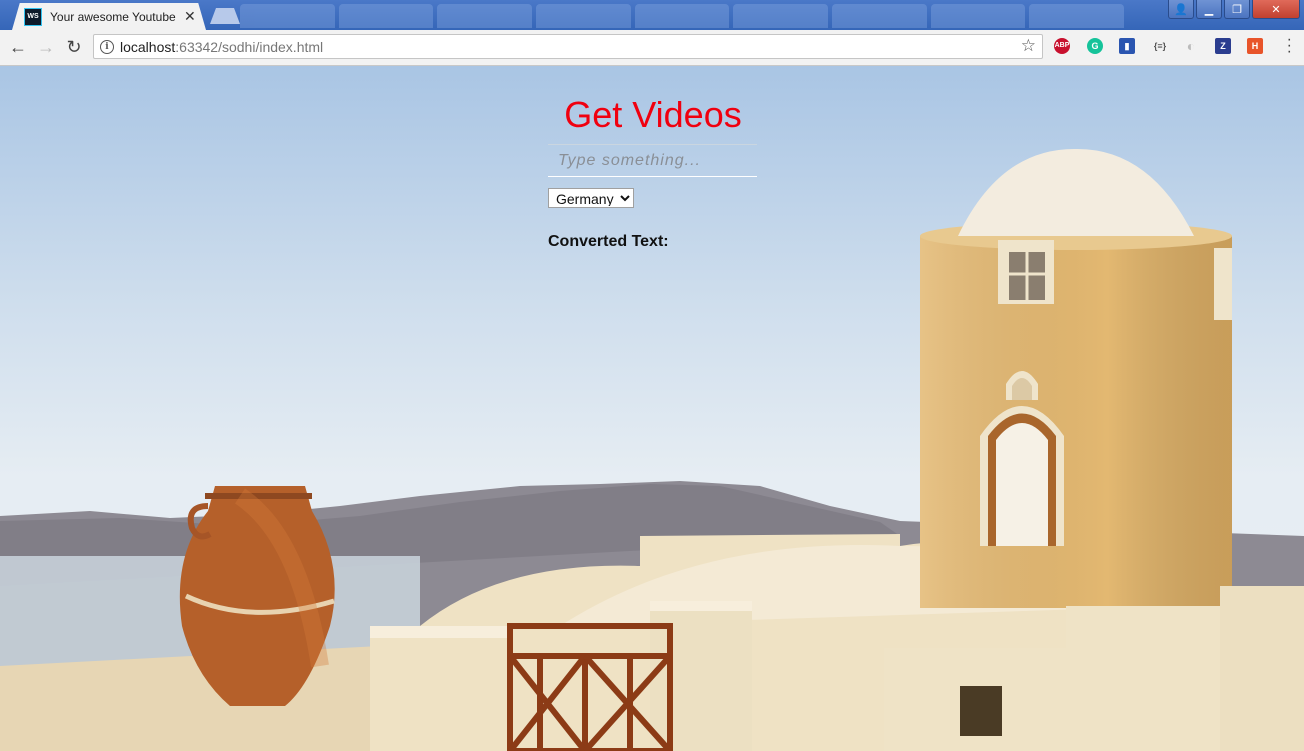  Describe the element at coordinates (1237, 9) in the screenshot. I see `restore-icon: ❐` at that location.